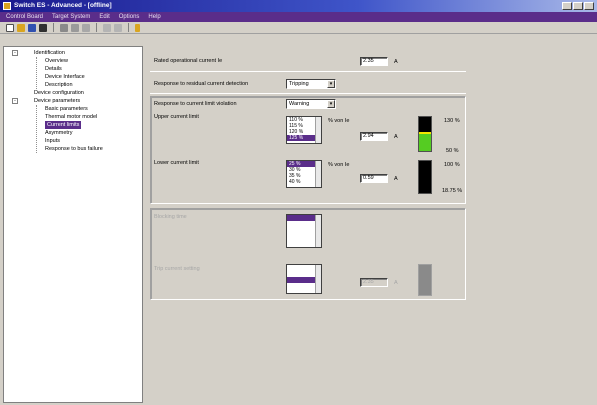  I want to click on minimize-icon, so click(567, 6).